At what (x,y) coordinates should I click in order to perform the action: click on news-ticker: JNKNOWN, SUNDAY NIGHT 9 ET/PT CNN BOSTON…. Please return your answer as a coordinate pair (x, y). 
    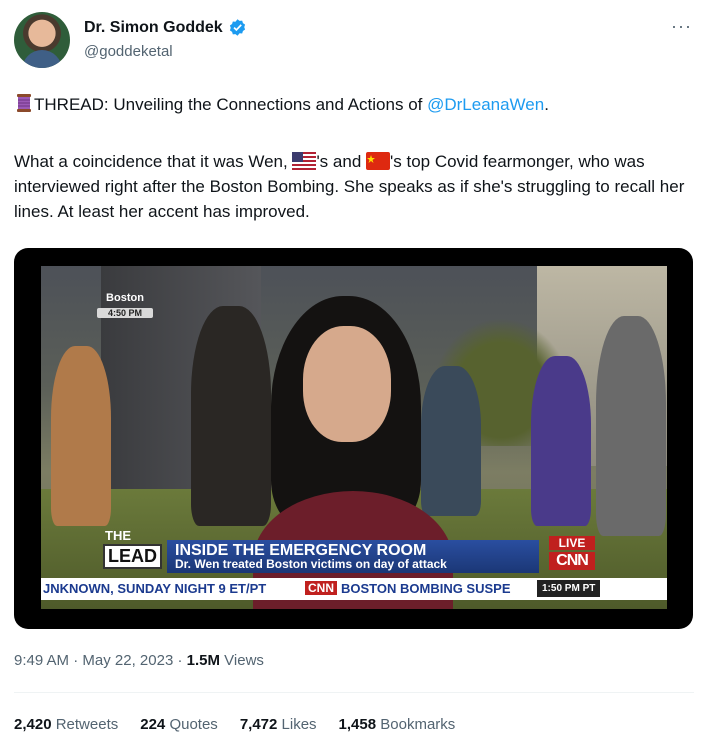
    Looking at the image, I should click on (354, 589).